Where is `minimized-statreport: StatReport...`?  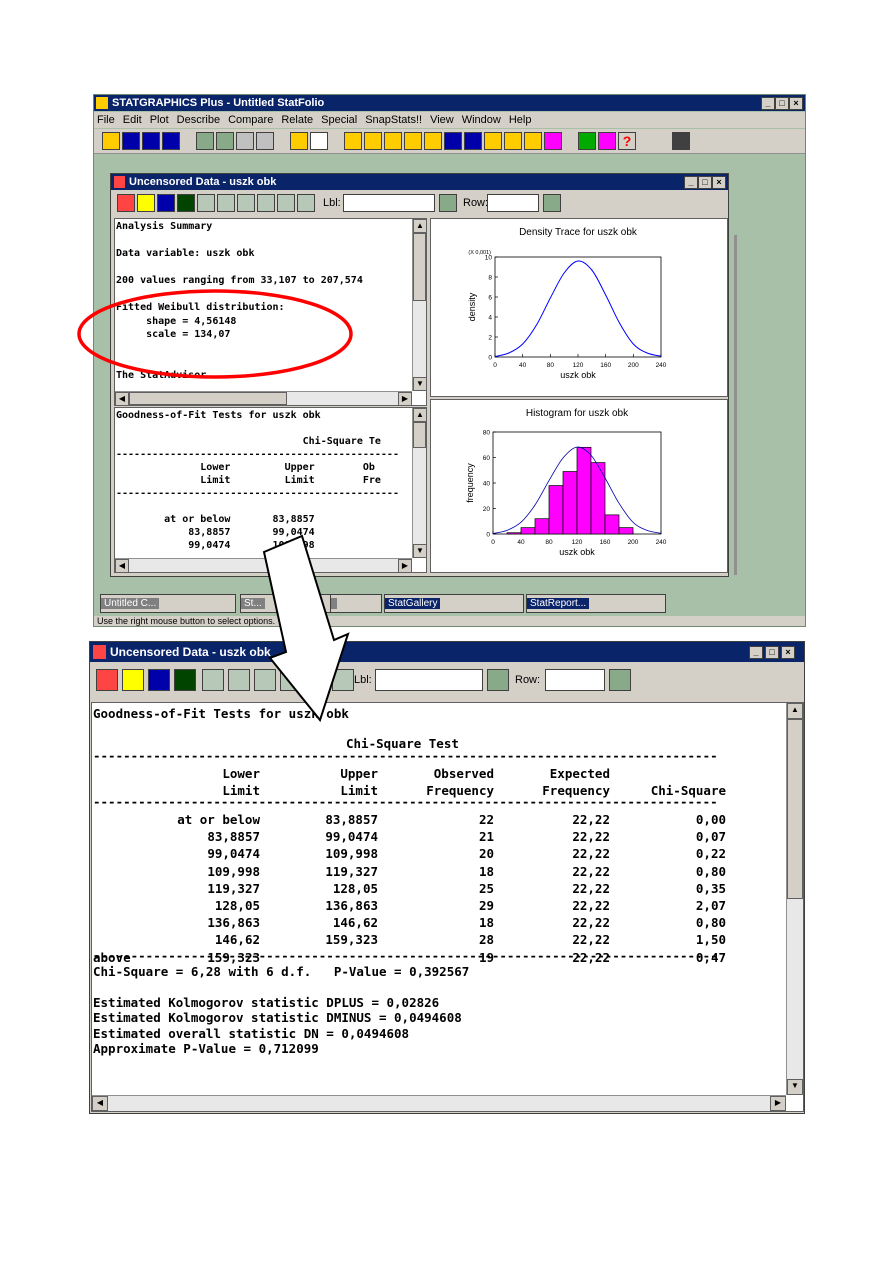
minimized-statreport: StatReport... is located at coordinates (596, 603).